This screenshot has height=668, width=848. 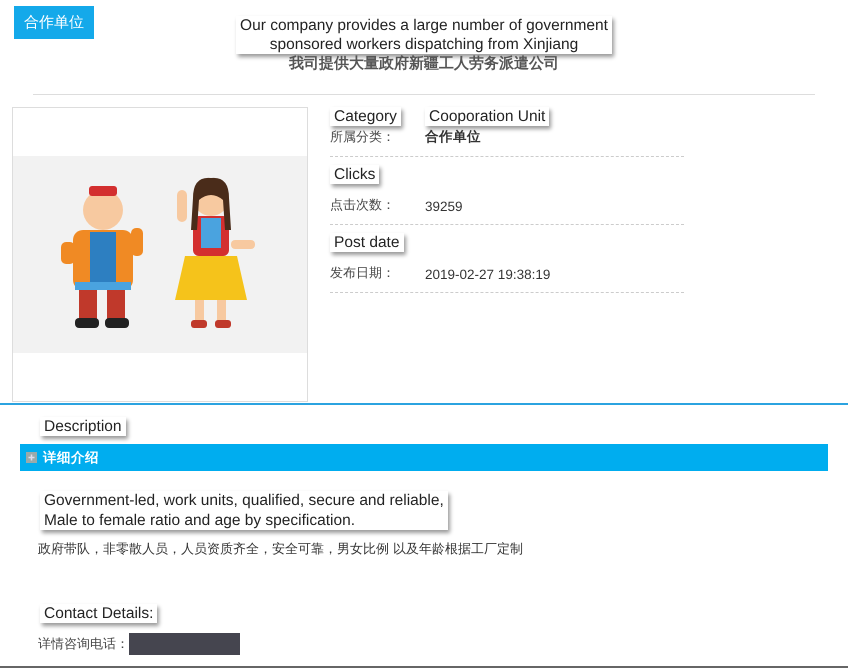 I want to click on translation-note: Description, so click(x=83, y=426).